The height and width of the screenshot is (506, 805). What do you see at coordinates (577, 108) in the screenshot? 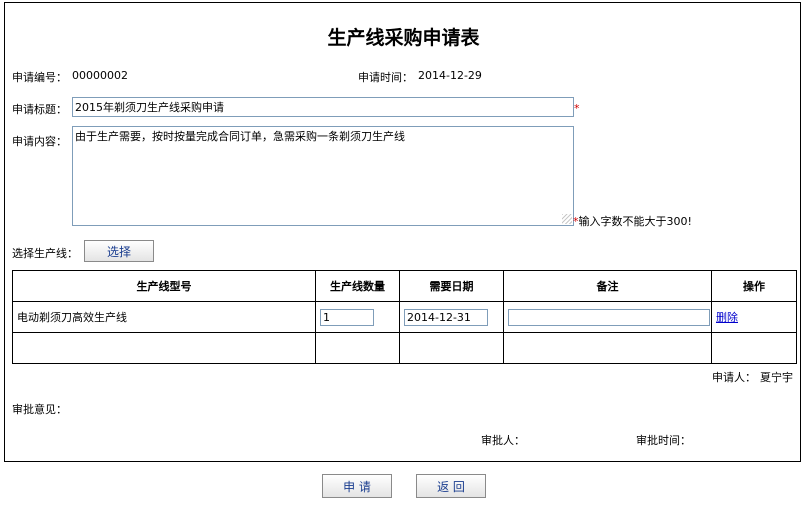
I see `subject-required-mark: *` at bounding box center [577, 108].